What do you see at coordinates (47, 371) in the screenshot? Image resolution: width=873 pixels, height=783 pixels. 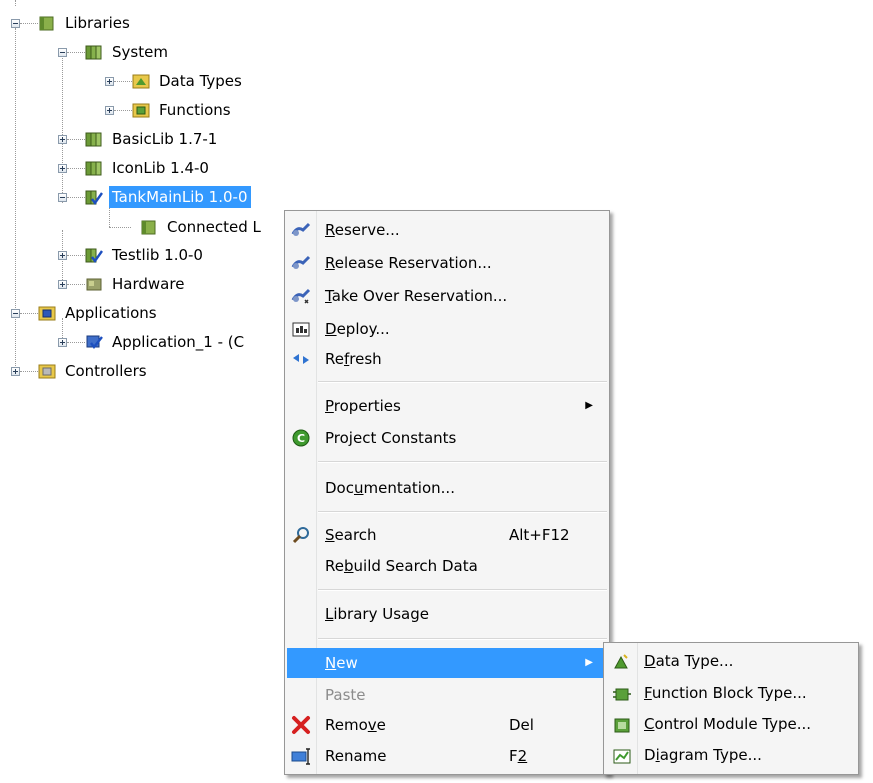 I see `controllers-icon` at bounding box center [47, 371].